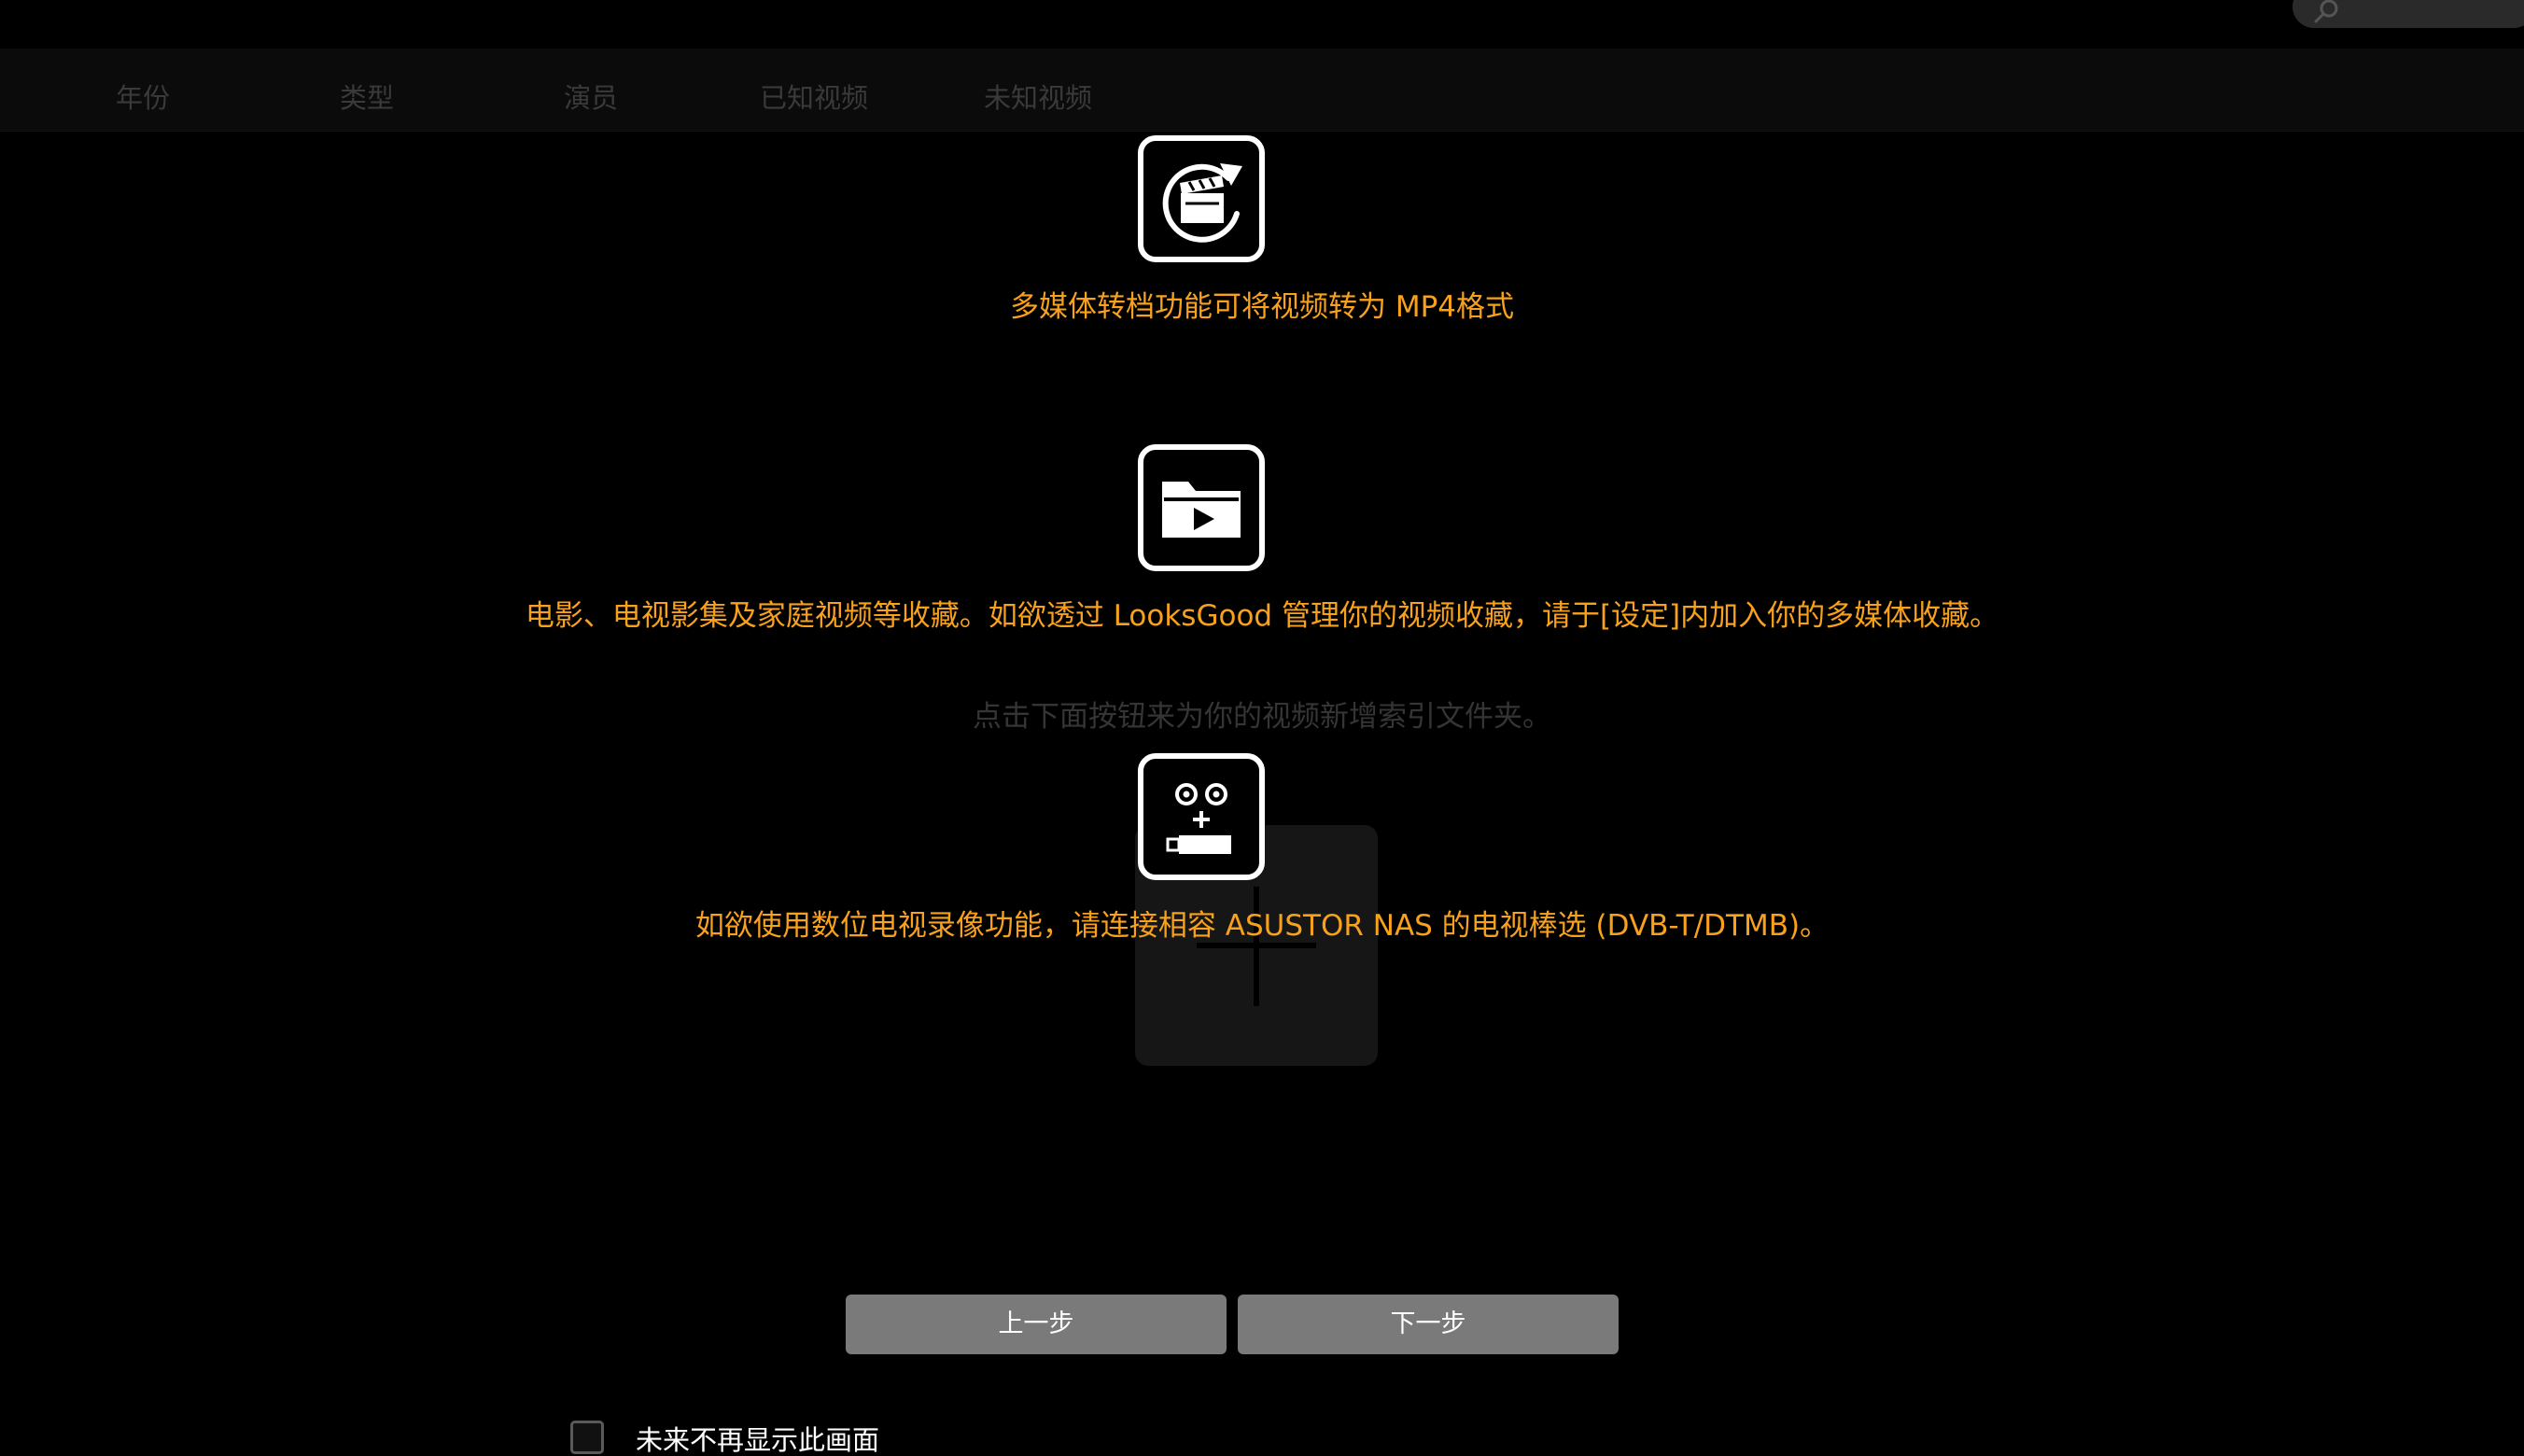 The image size is (2524, 1456). What do you see at coordinates (591, 96) in the screenshot?
I see `tab-actor: 演员` at bounding box center [591, 96].